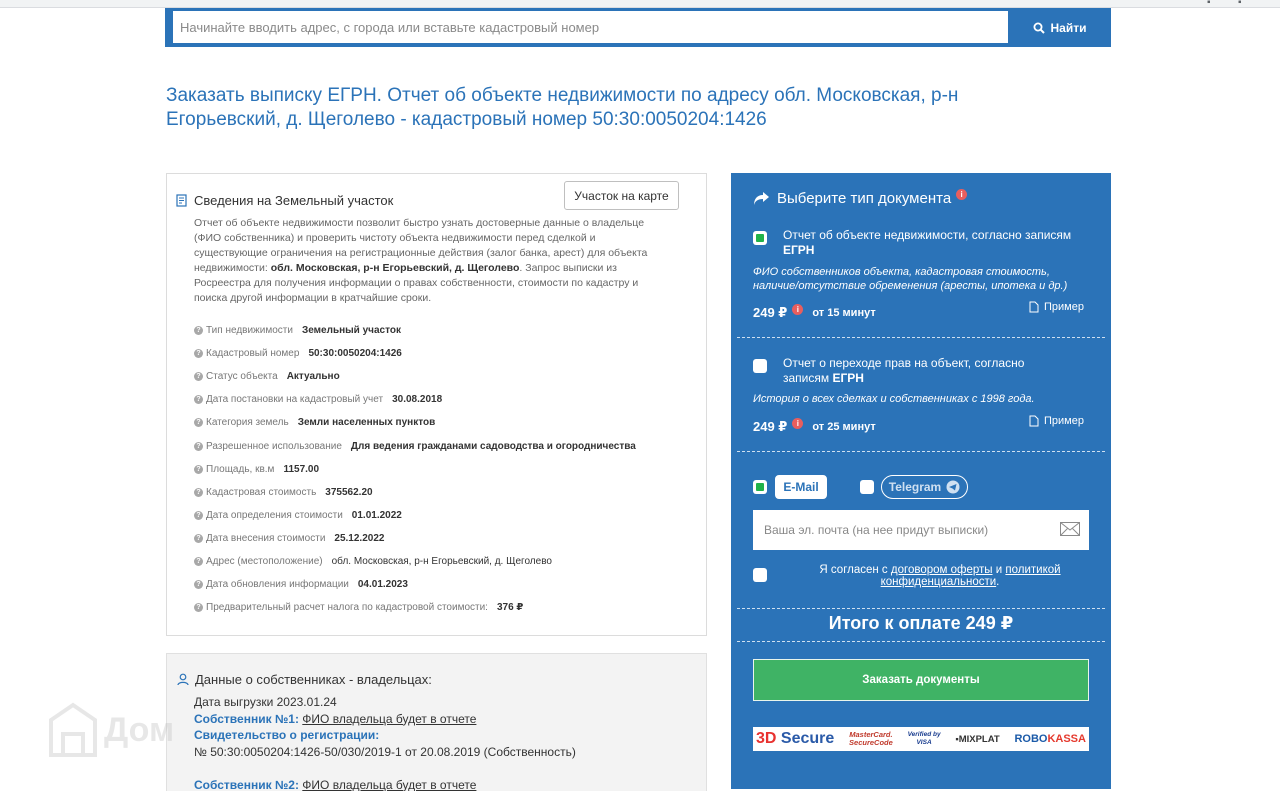 The height and width of the screenshot is (791, 1280). Describe the element at coordinates (953, 487) in the screenshot. I see `telegram-icon` at that location.